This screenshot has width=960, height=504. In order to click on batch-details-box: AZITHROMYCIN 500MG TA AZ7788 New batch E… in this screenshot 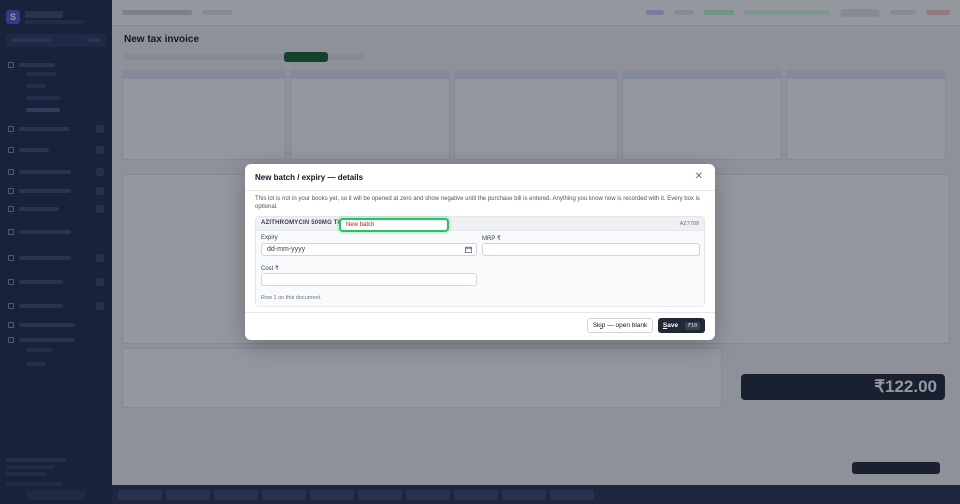, I will do `click(480, 261)`.